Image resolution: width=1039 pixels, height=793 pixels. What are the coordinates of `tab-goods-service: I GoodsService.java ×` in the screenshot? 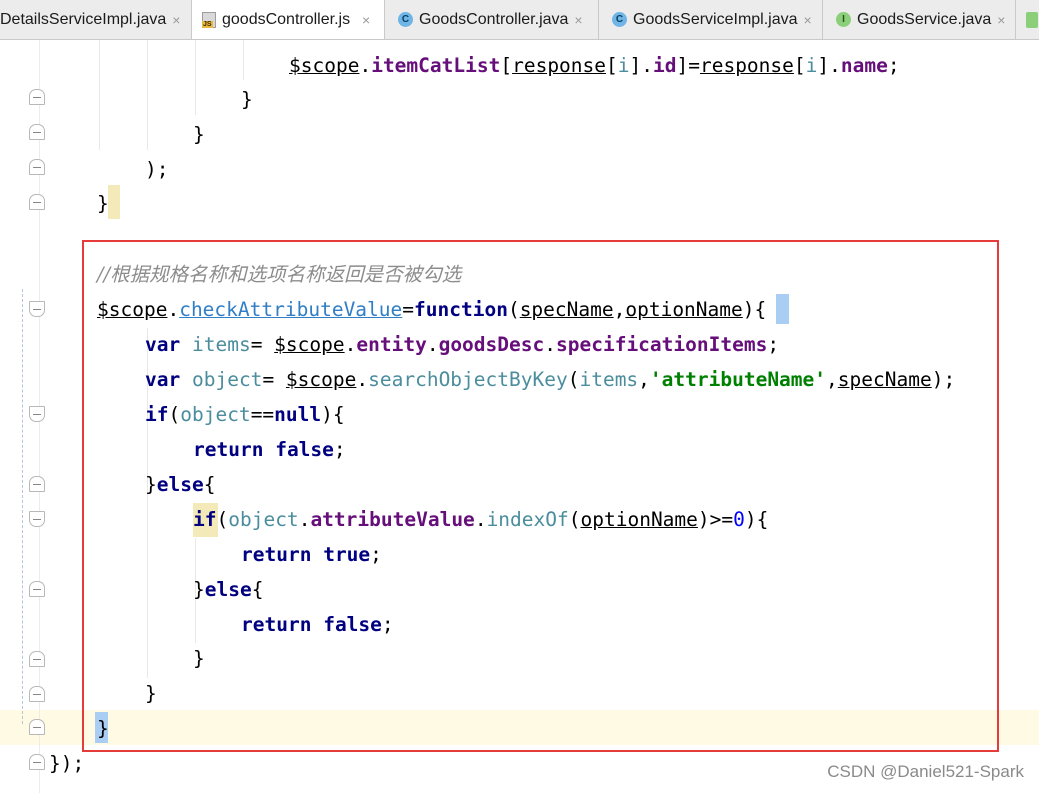 It's located at (919, 19).